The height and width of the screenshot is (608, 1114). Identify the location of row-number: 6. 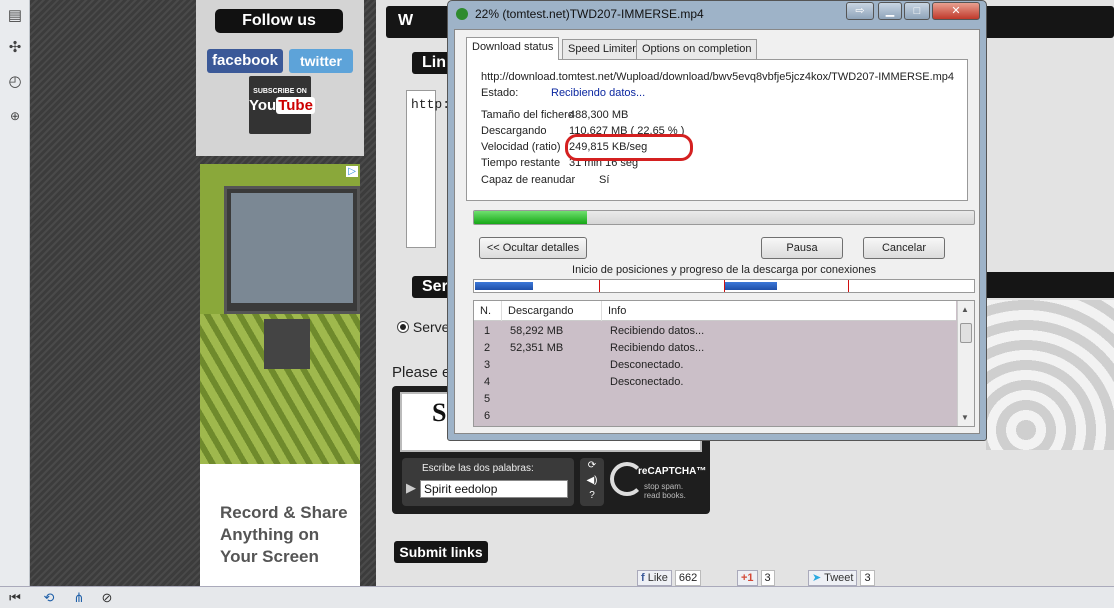
(487, 416).